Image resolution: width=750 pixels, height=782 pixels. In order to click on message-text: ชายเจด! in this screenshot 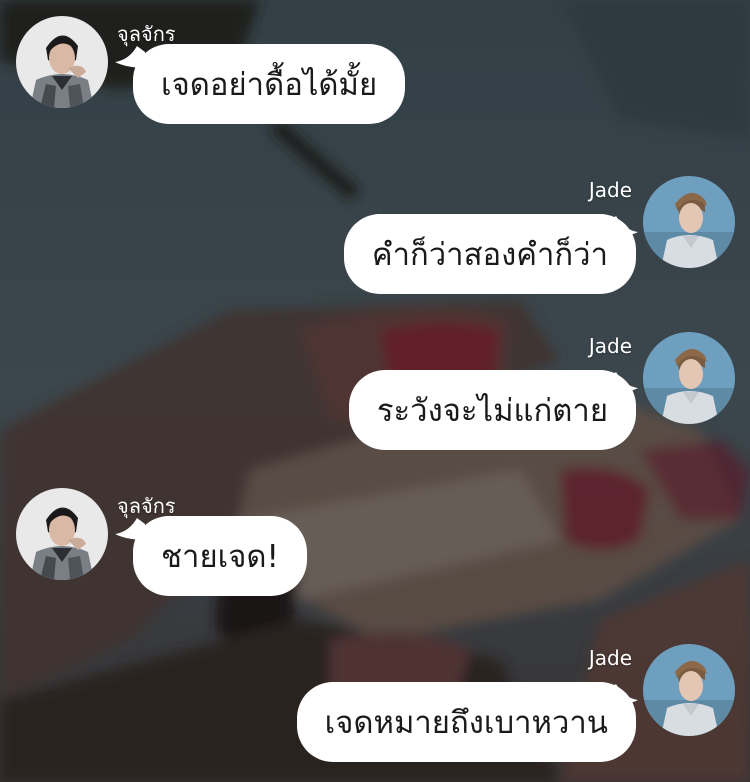, I will do `click(220, 557)`.